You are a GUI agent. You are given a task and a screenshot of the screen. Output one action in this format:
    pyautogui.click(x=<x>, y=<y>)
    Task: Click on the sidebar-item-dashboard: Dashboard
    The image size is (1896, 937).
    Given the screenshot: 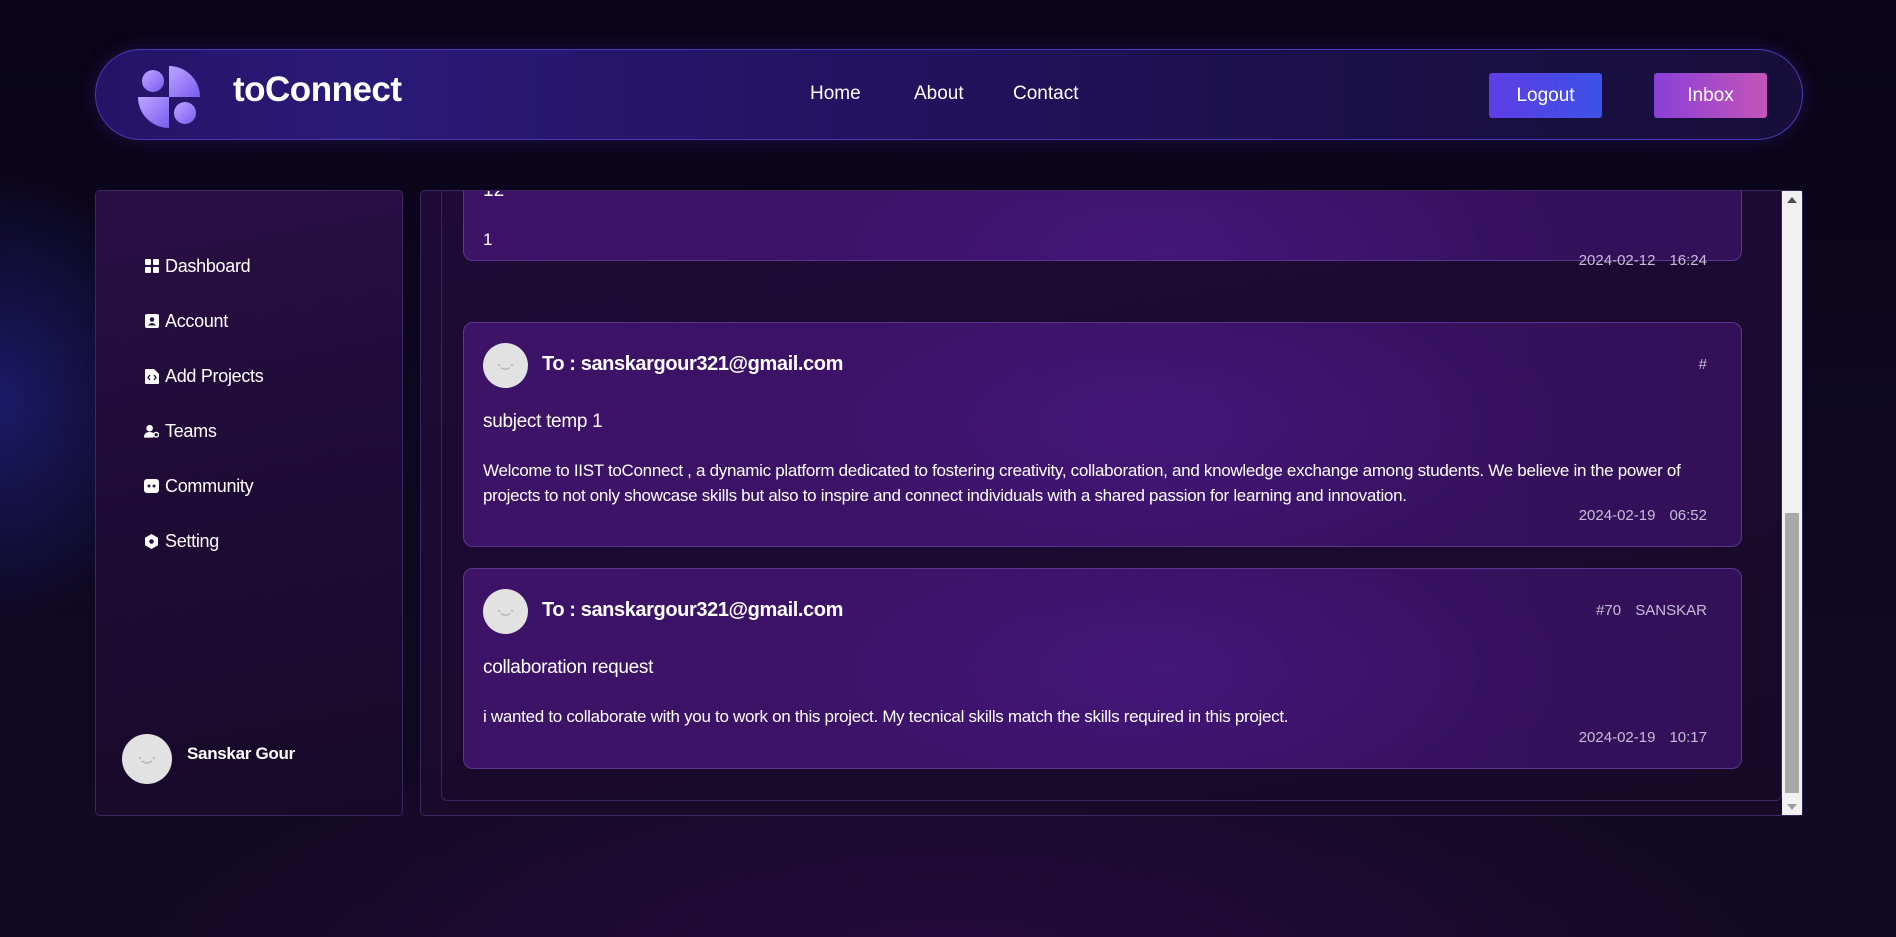 What is the action you would take?
    pyautogui.click(x=197, y=266)
    